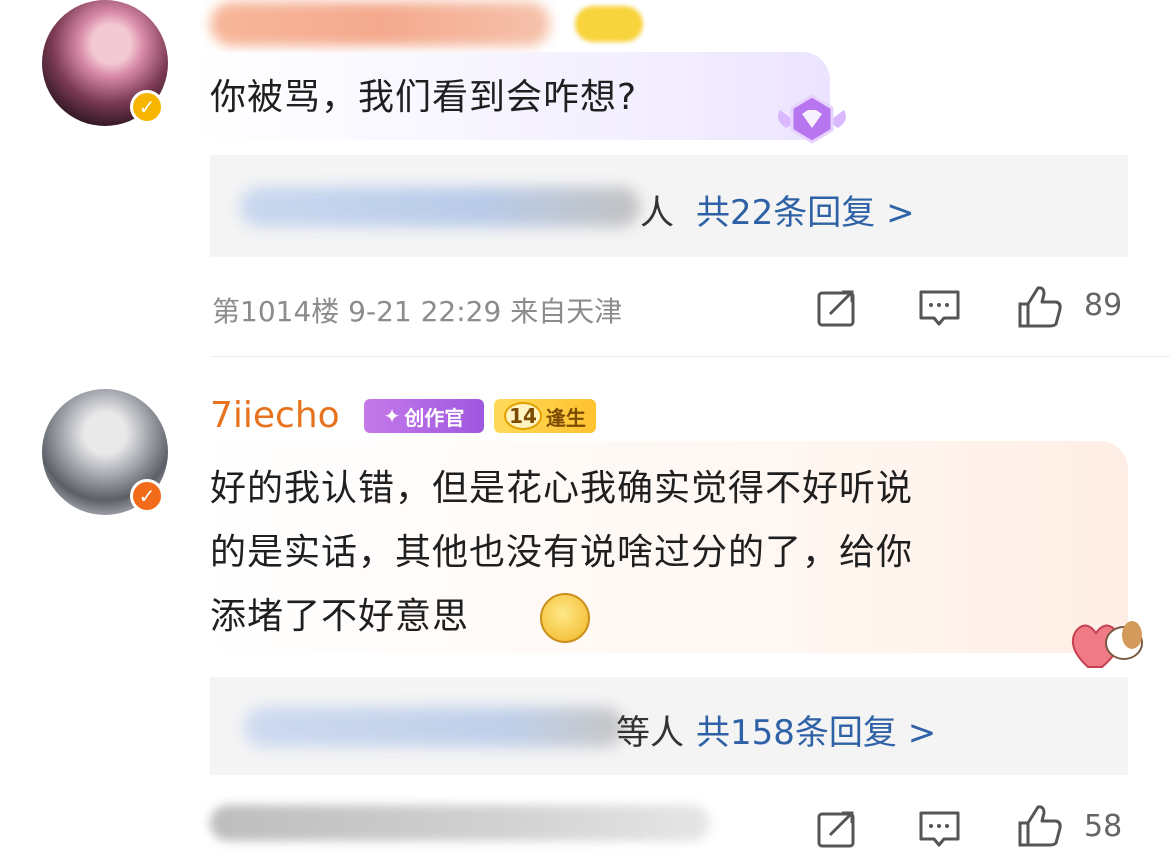 This screenshot has width=1170, height=853. Describe the element at coordinates (562, 552) in the screenshot. I see `comment-text-line-2: 的是实话，其他也没有说啥过分的了，给你` at that location.